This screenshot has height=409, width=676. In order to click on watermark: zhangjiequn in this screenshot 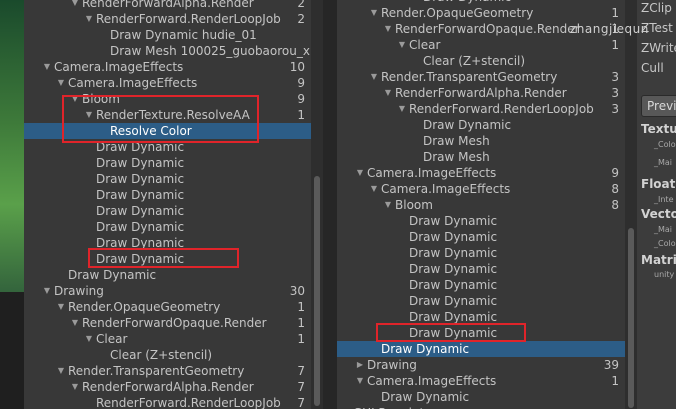, I will do `click(609, 29)`.